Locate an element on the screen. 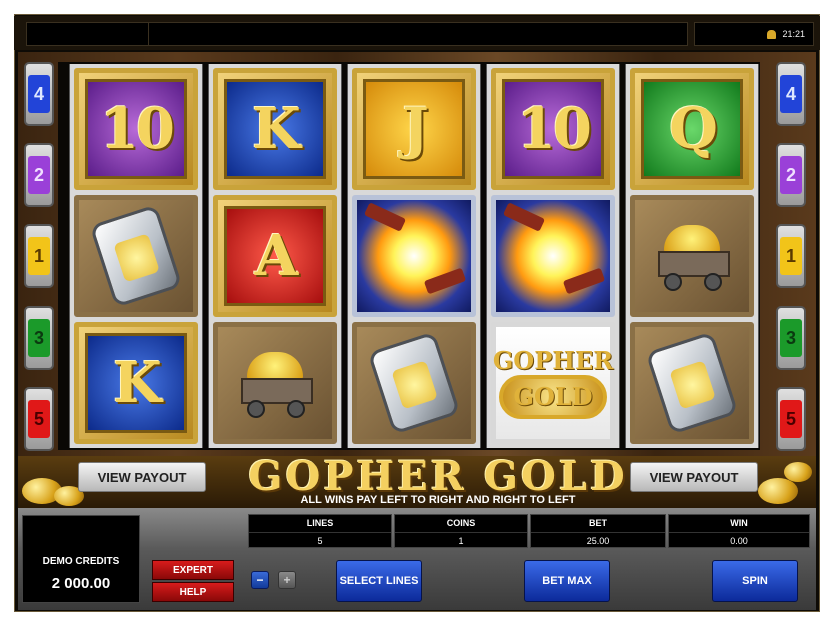 The image size is (836, 628). decrease-lines-button: − is located at coordinates (260, 580).